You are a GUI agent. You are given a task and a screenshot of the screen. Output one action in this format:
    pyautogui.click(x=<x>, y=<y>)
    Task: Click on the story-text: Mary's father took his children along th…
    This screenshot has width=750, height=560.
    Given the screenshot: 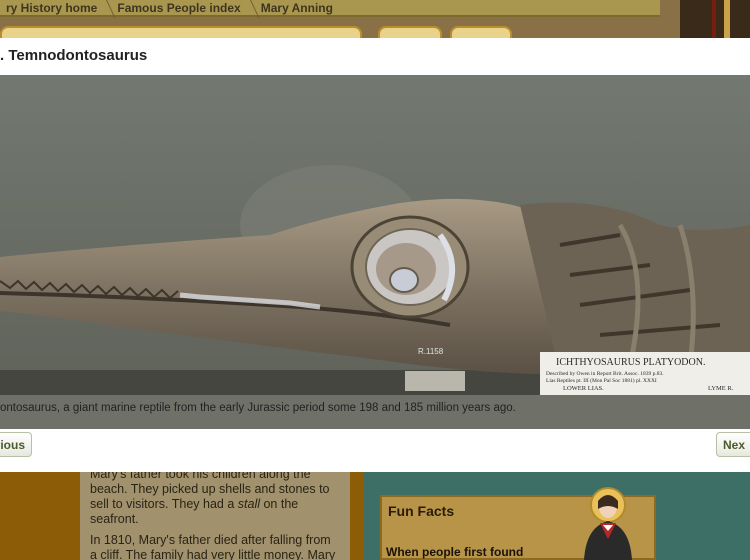 What is the action you would take?
    pyautogui.click(x=215, y=512)
    